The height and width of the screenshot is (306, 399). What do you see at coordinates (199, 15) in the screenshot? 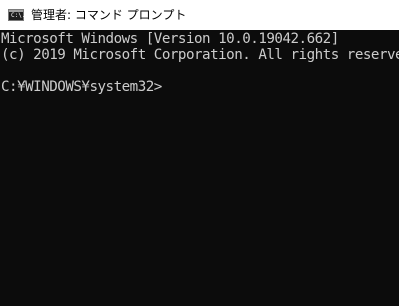
I see `title-bar: C:\. 管理者: コマンド プロンプト` at bounding box center [199, 15].